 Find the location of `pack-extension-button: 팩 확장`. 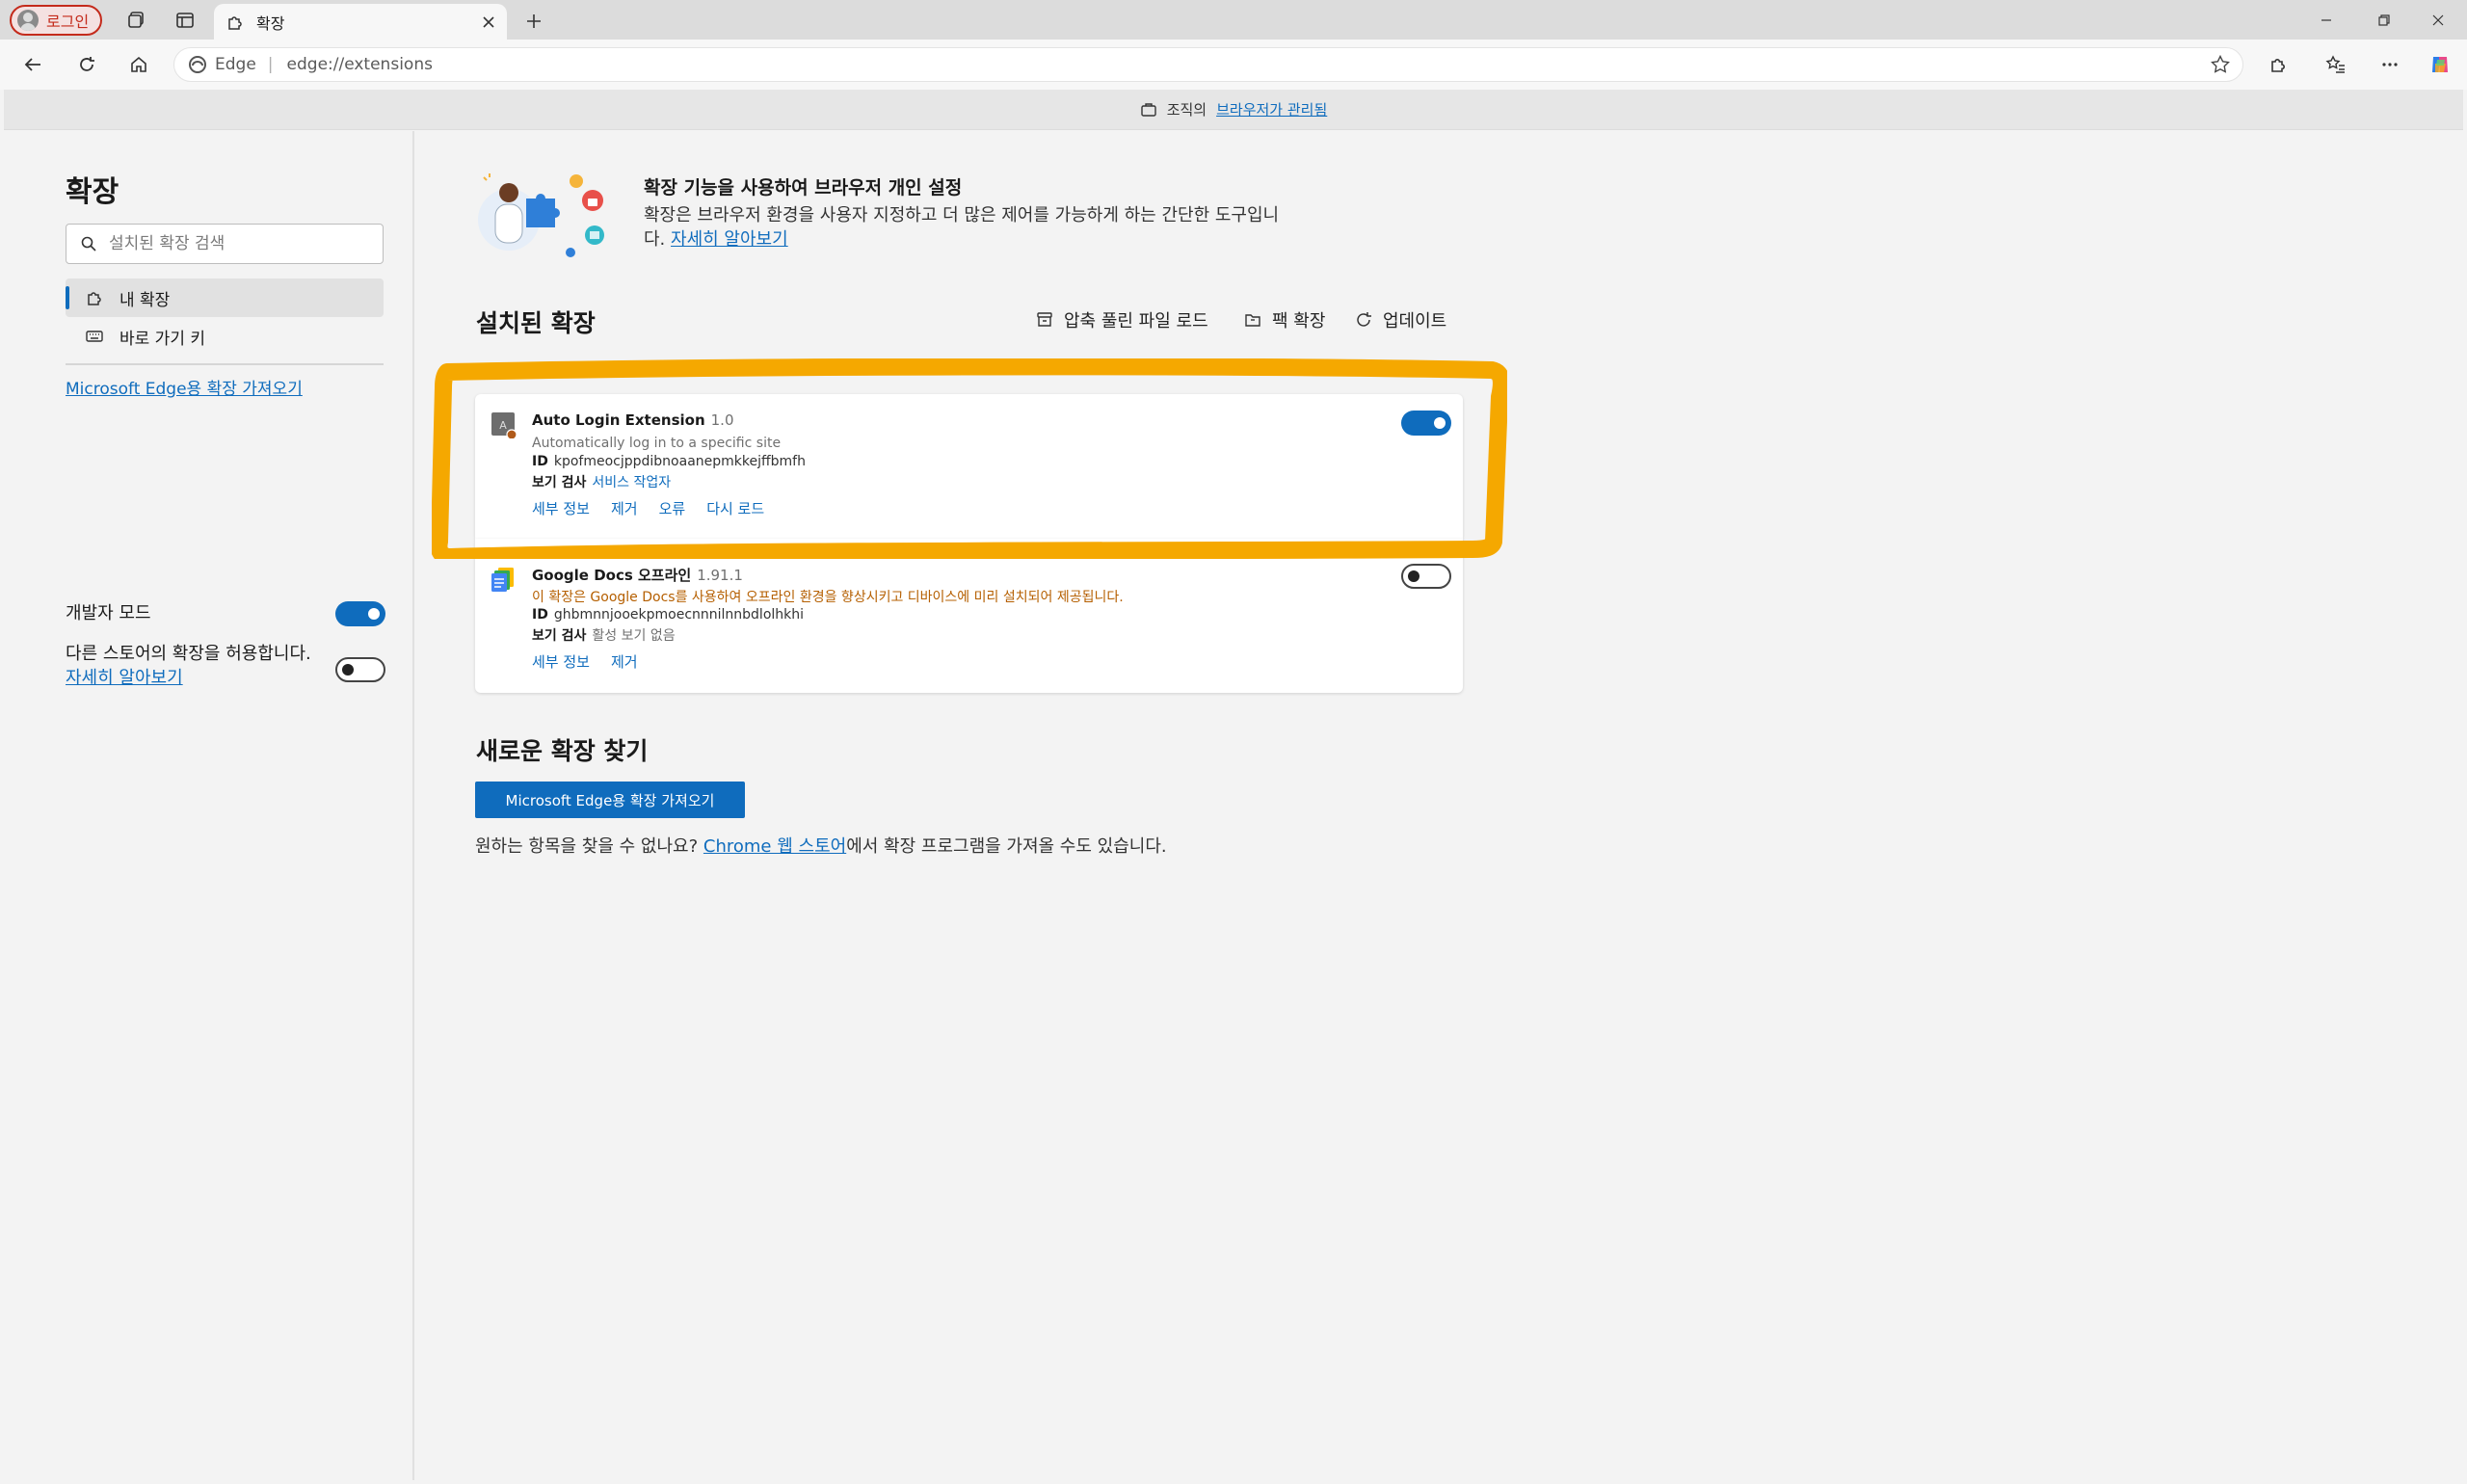

pack-extension-button: 팩 확장 is located at coordinates (1284, 319).